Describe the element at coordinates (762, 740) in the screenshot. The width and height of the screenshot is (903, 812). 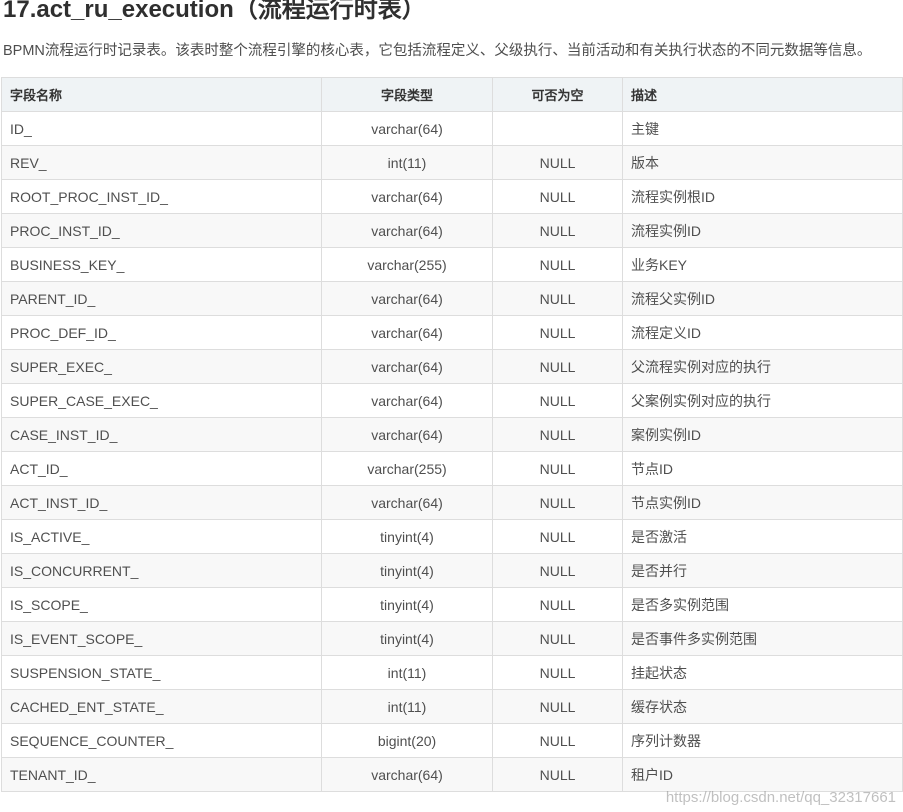
I see `cell-description: 序列计数器` at that location.